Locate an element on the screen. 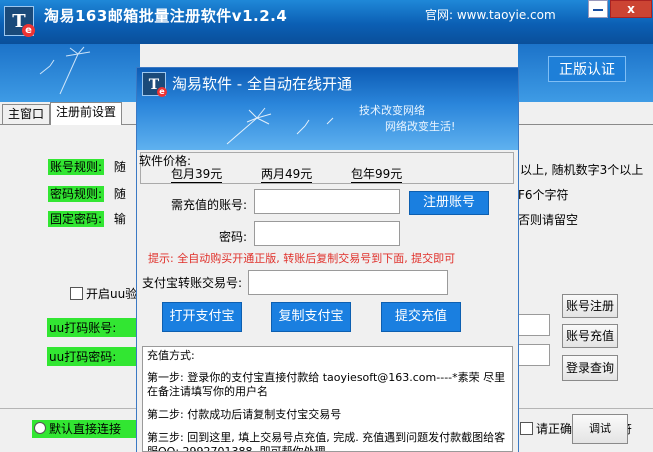 The width and height of the screenshot is (653, 452). dialog-logo-icon: Te is located at coordinates (154, 84).